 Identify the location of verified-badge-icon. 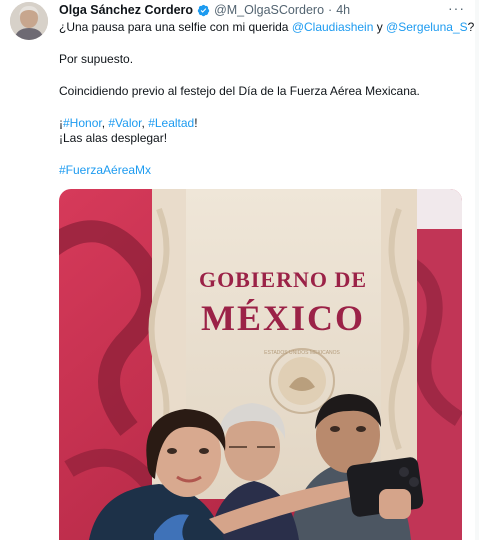
(203, 10).